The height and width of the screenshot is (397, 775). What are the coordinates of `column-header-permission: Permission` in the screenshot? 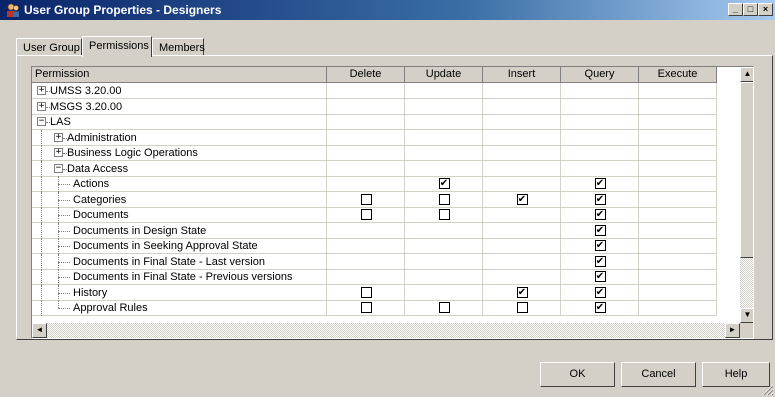 It's located at (179, 75).